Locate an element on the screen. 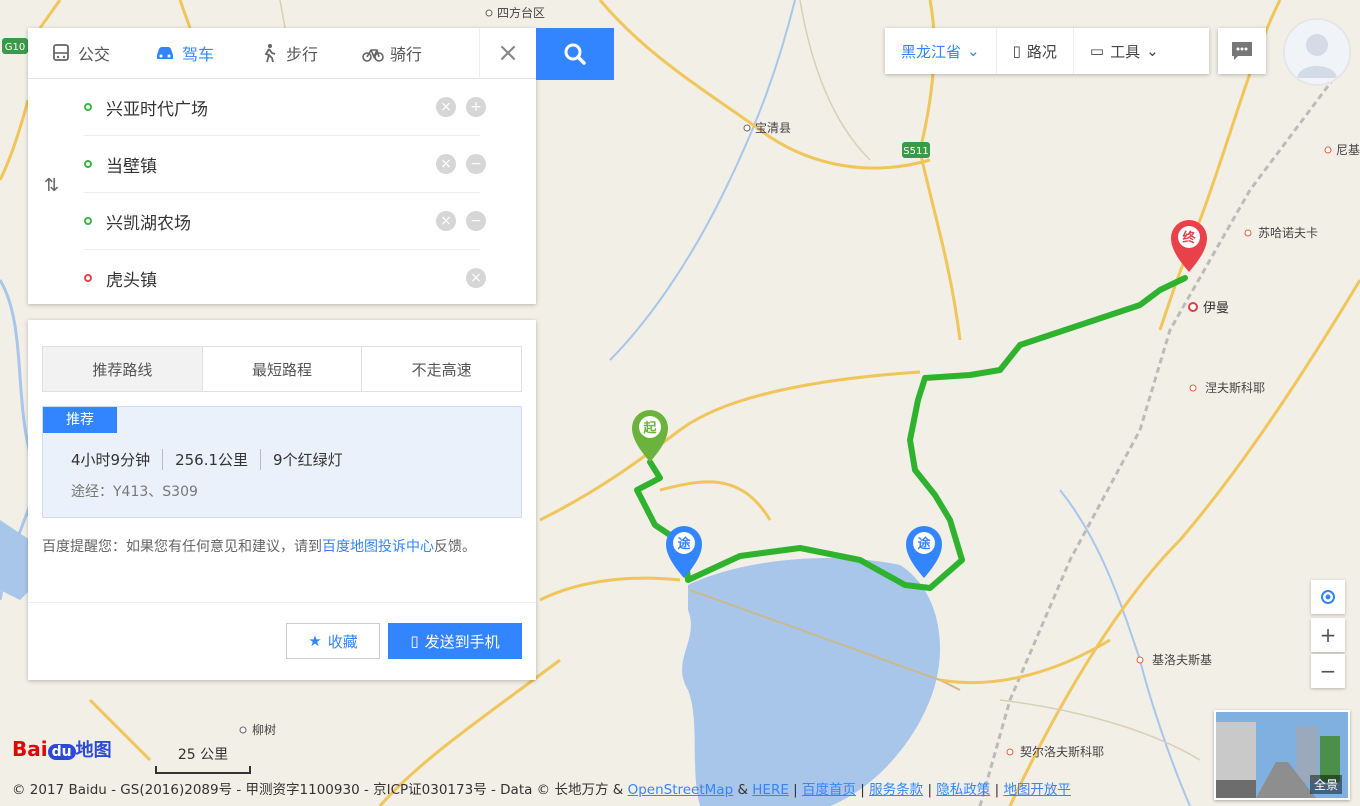 The width and height of the screenshot is (1360, 806). tab-bike-label: 骑行 is located at coordinates (406, 54).